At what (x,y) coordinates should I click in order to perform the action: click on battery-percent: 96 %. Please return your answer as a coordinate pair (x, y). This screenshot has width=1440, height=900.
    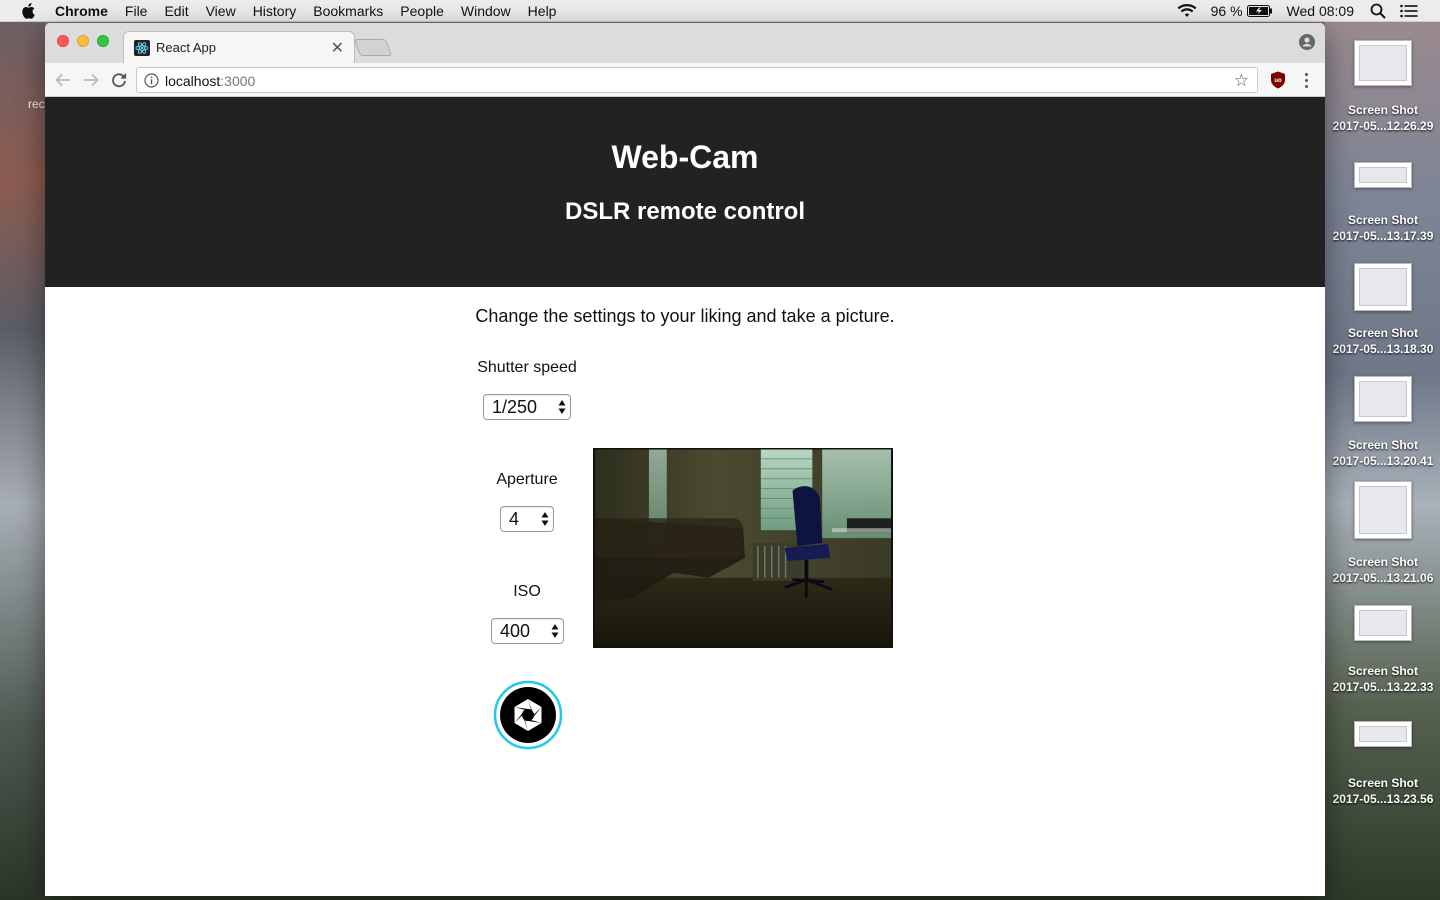
    Looking at the image, I should click on (1227, 11).